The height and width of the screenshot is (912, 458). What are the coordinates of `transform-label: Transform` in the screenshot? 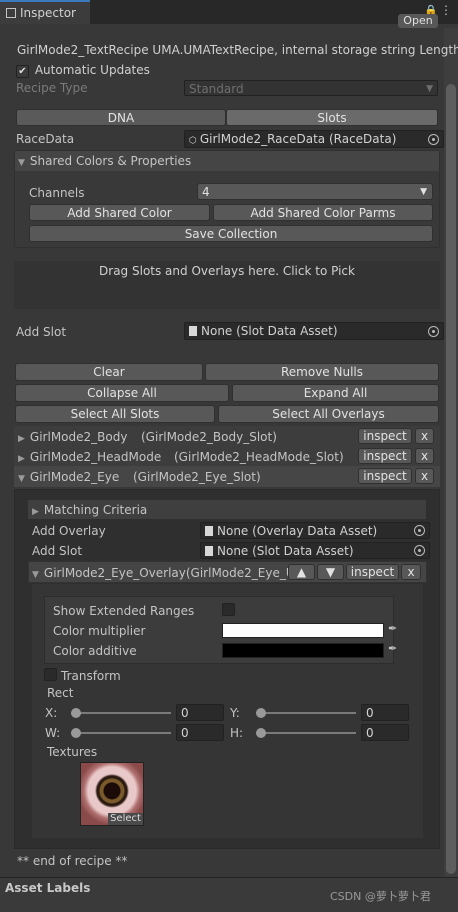 It's located at (91, 676).